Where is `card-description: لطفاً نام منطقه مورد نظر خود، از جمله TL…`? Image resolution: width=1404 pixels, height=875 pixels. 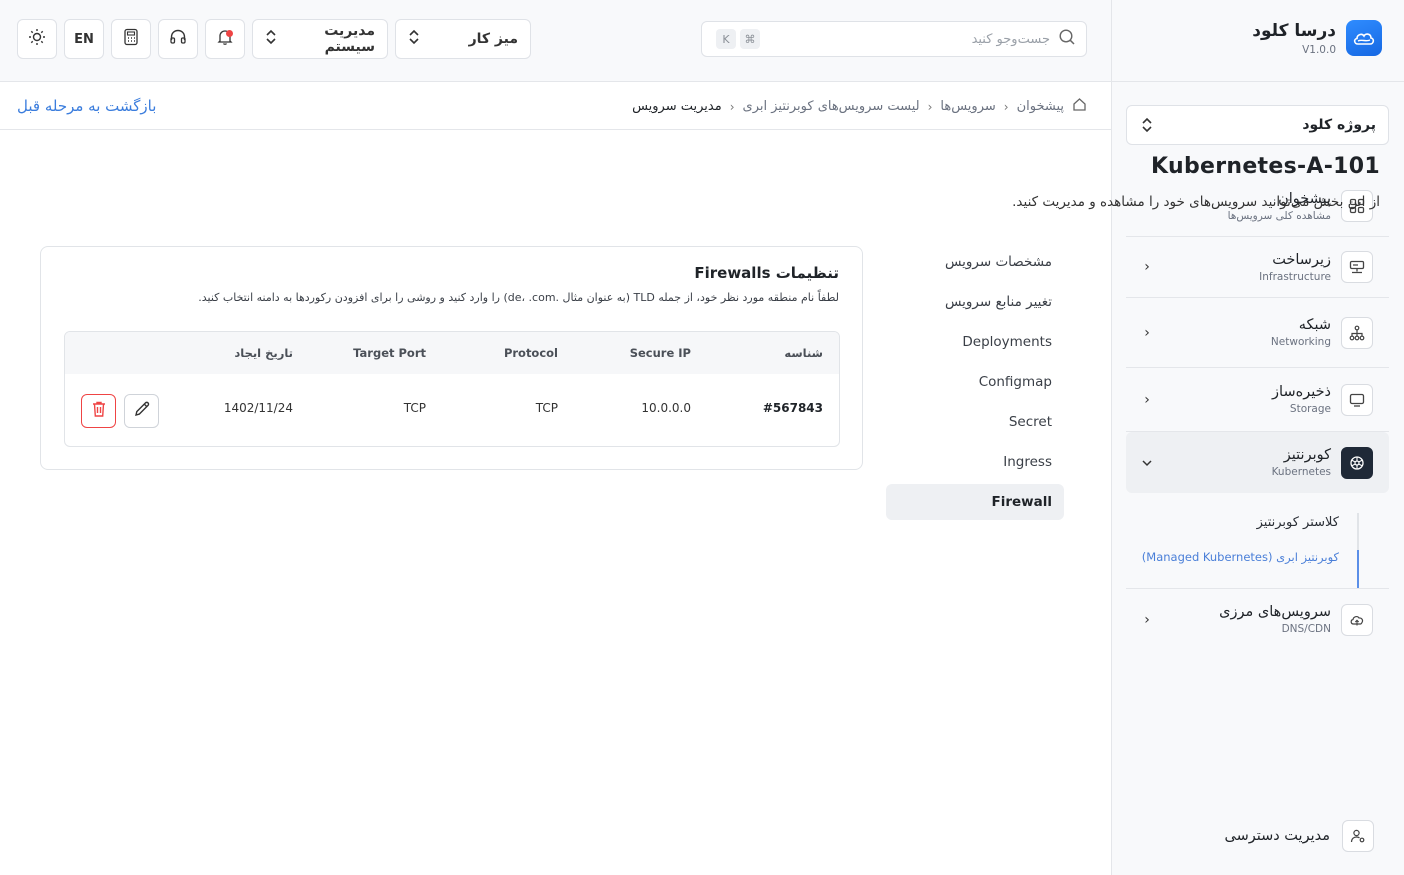
card-description: لطفاً نام منطقه مورد نظر خود، از جمله TL… is located at coordinates (518, 297).